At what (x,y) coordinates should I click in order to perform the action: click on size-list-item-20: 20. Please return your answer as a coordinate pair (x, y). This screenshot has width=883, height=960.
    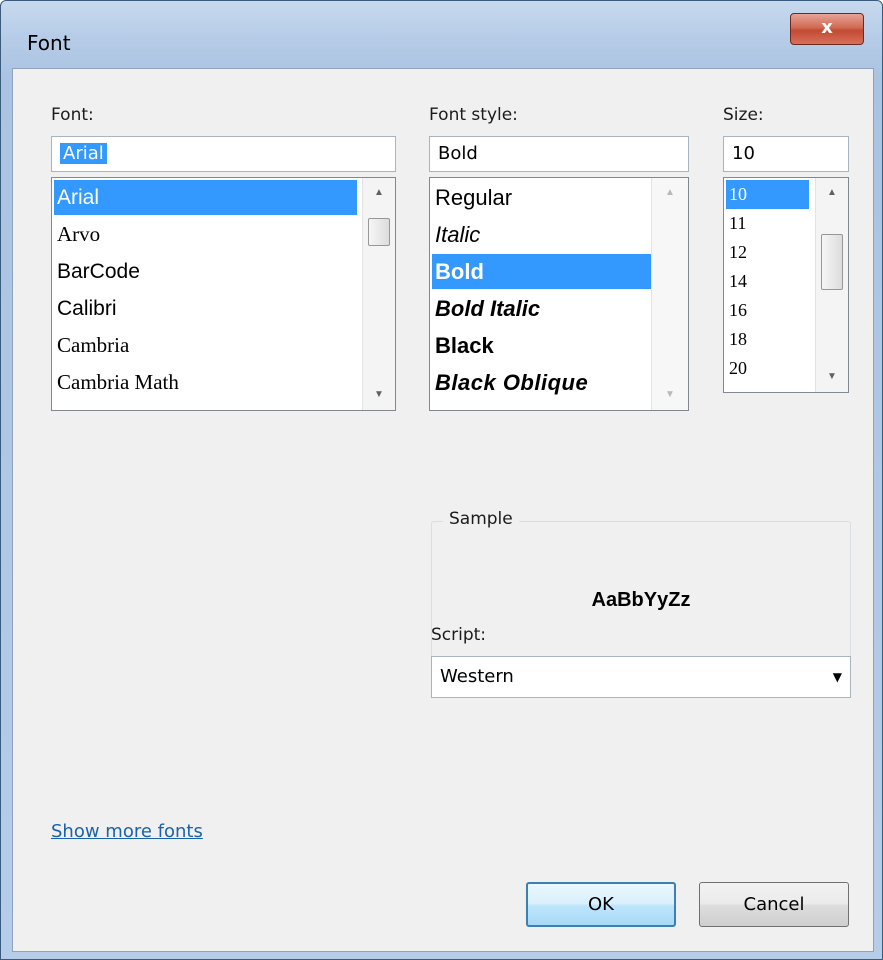
    Looking at the image, I should click on (767, 368).